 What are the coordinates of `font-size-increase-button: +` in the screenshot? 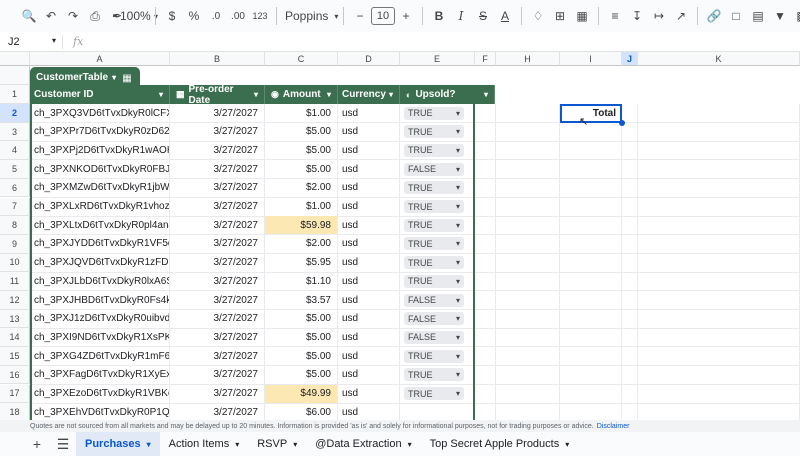 It's located at (406, 16).